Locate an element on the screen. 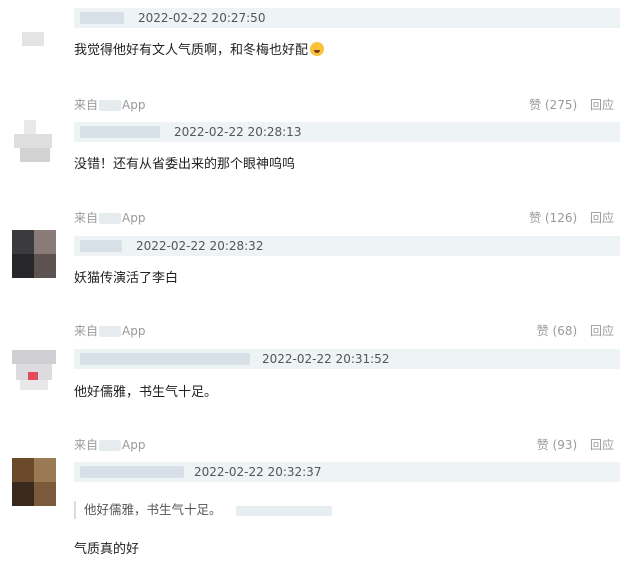 This screenshot has width=640, height=582. crying-face-emoji is located at coordinates (317, 49).